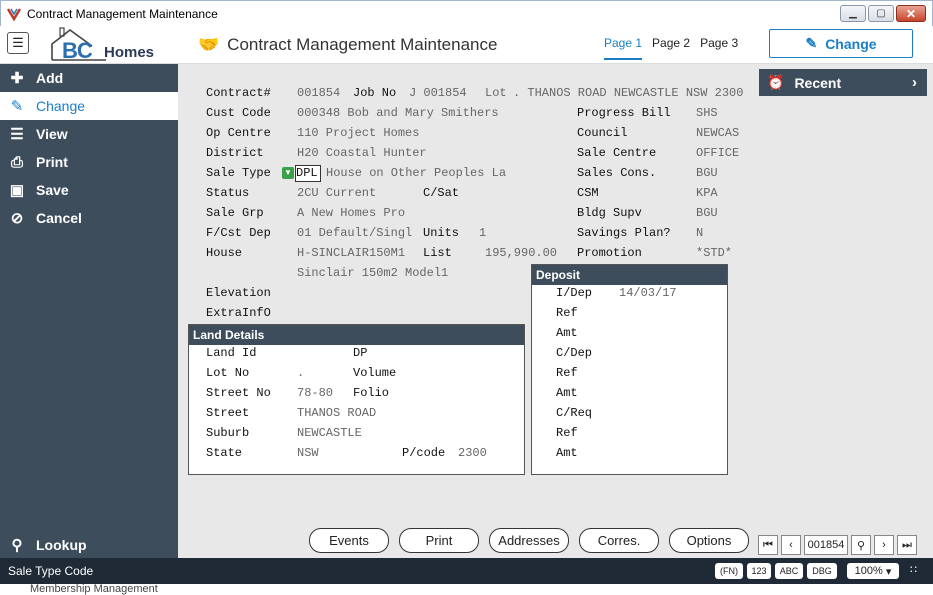  Describe the element at coordinates (911, 13) in the screenshot. I see `close-button: ✕` at that location.